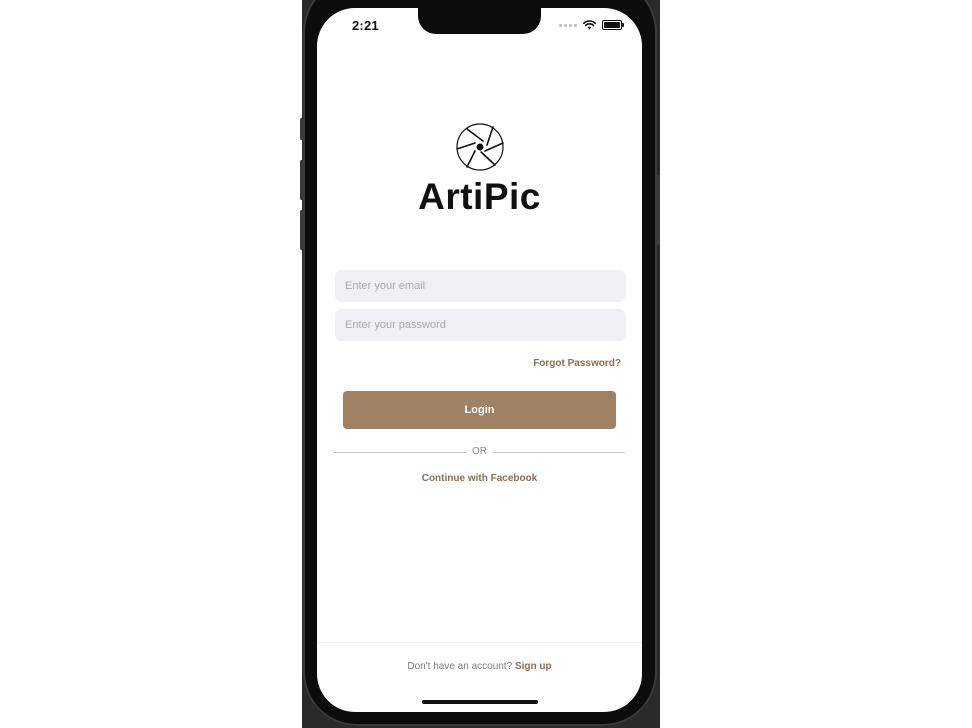  I want to click on signup-prompt: Don't have an account?, so click(460, 666).